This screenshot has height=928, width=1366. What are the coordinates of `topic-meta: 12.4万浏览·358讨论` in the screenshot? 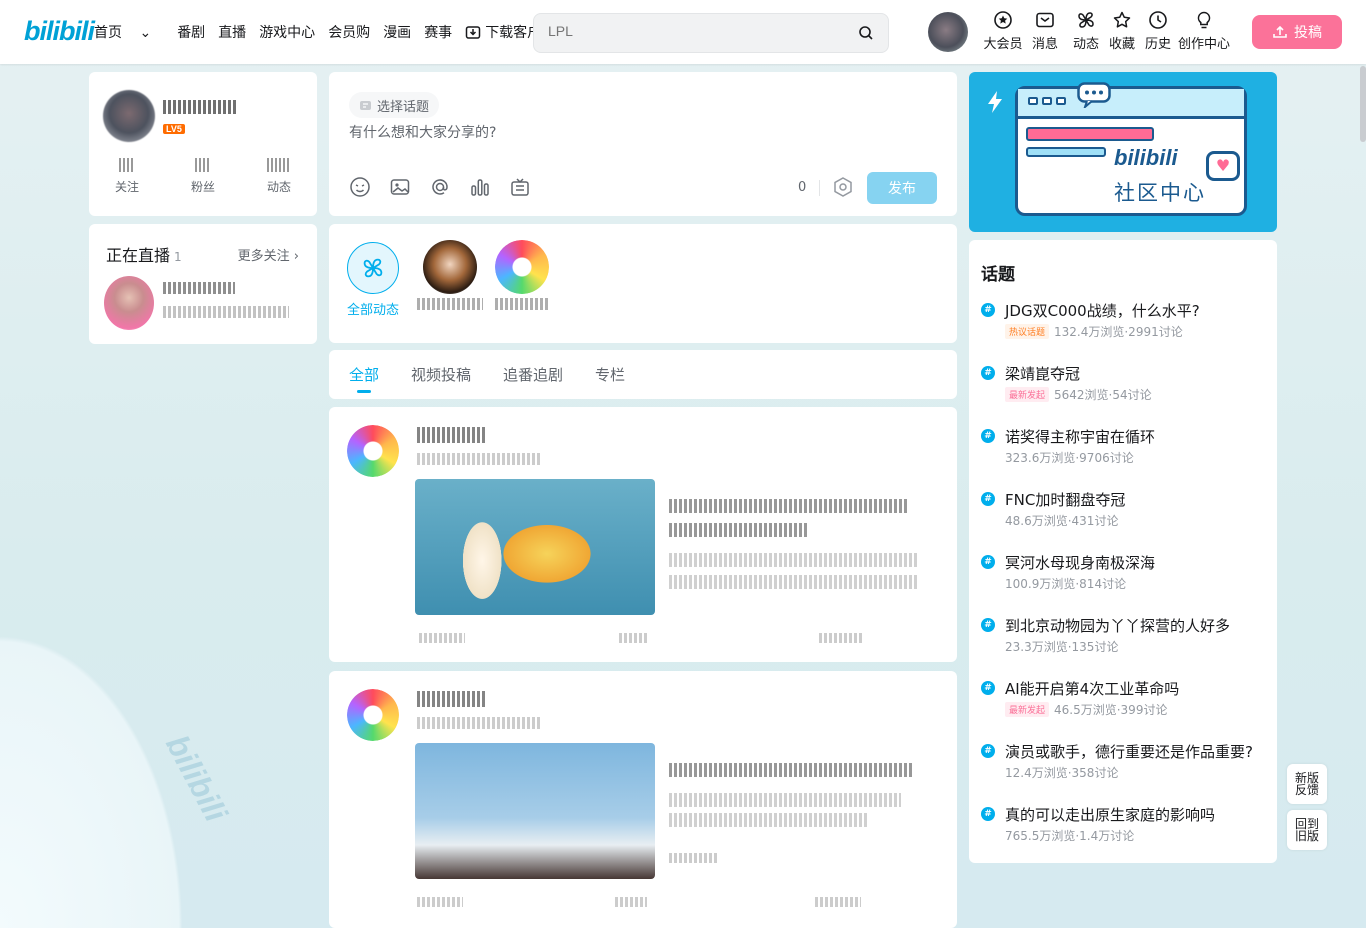 It's located at (1061, 772).